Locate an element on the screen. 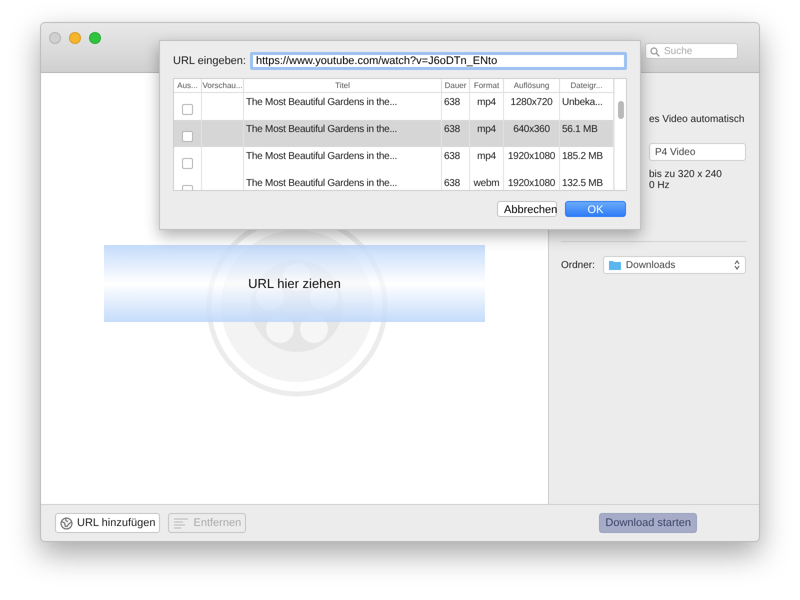 This screenshot has width=800, height=600. drop-zone: URL hier ziehen is located at coordinates (294, 283).